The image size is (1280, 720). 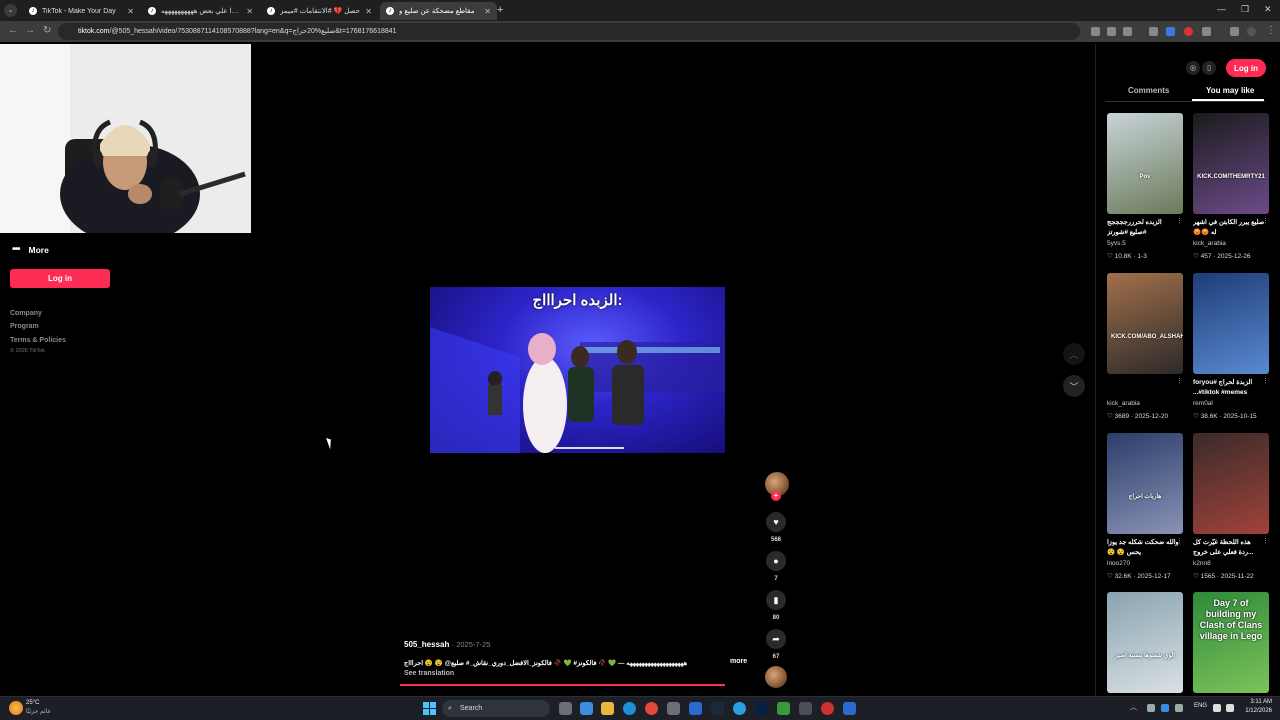 I want to click on see-translation-link: See translation, so click(x=429, y=673).